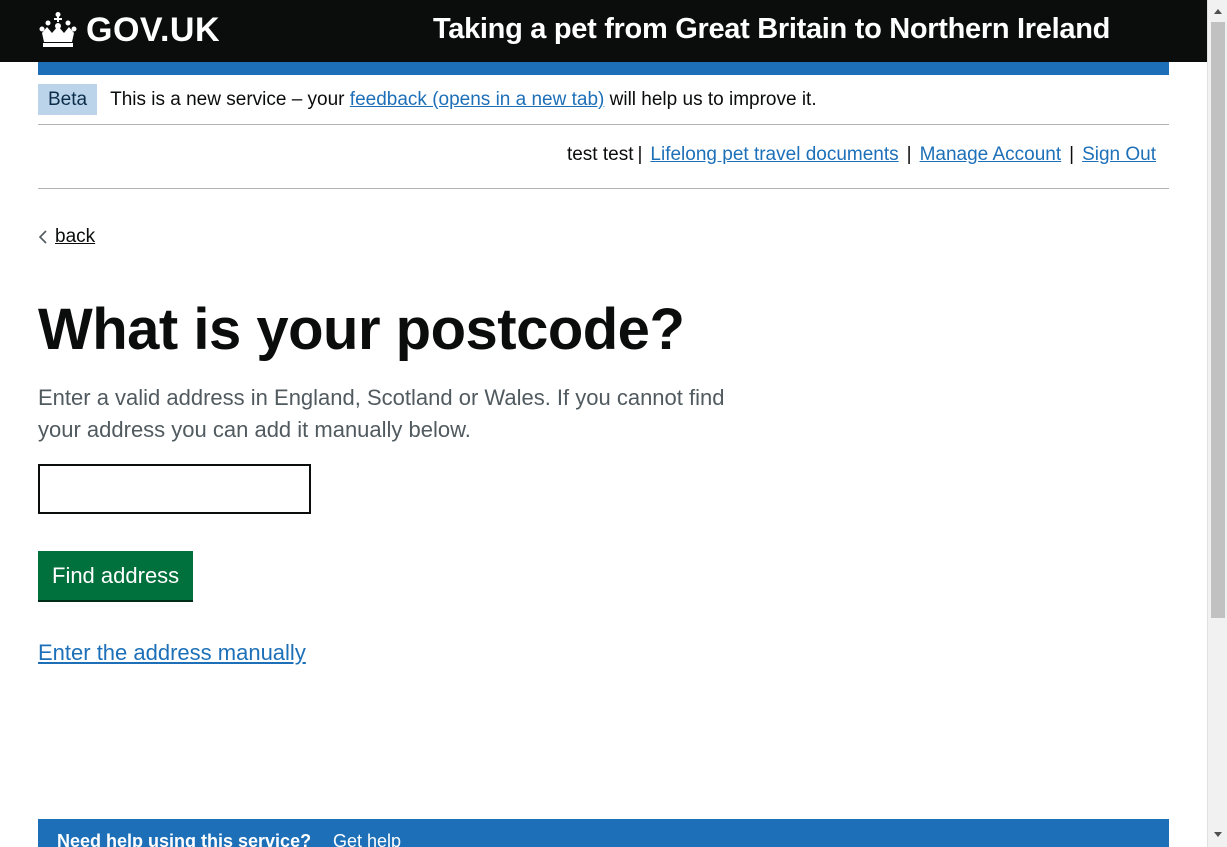  What do you see at coordinates (991, 155) in the screenshot?
I see `manage-account-link: Manage Account` at bounding box center [991, 155].